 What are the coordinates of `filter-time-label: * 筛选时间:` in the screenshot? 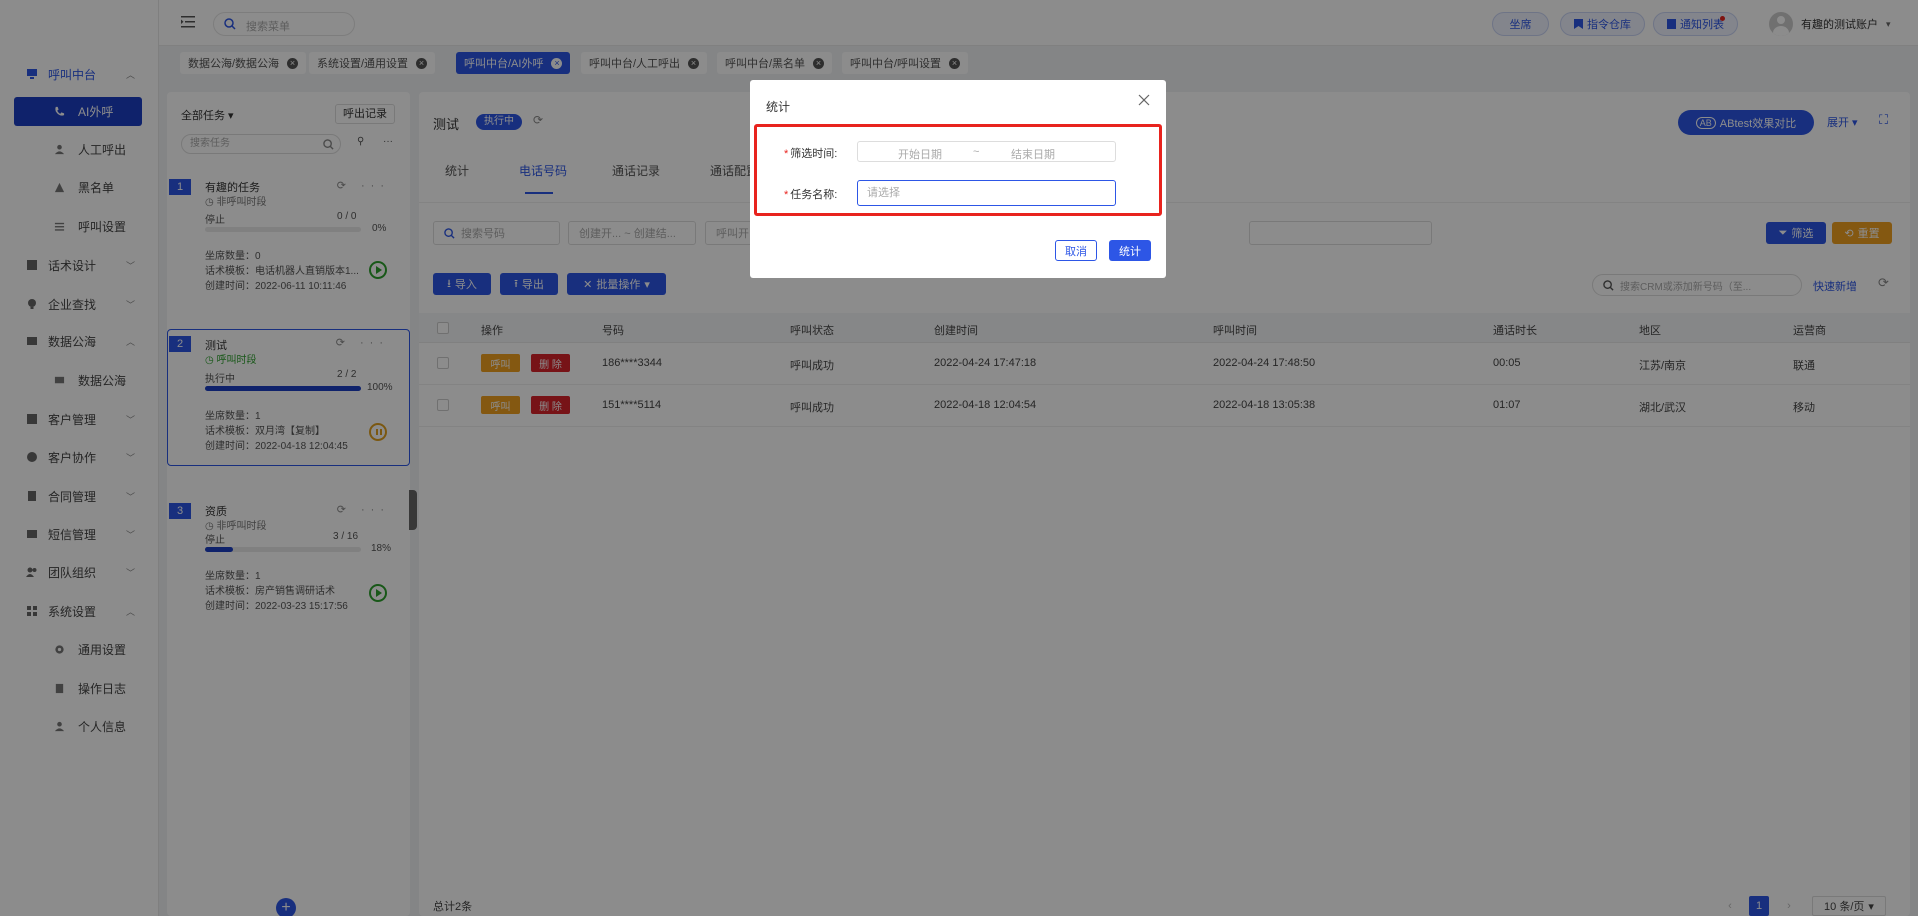 It's located at (810, 153).